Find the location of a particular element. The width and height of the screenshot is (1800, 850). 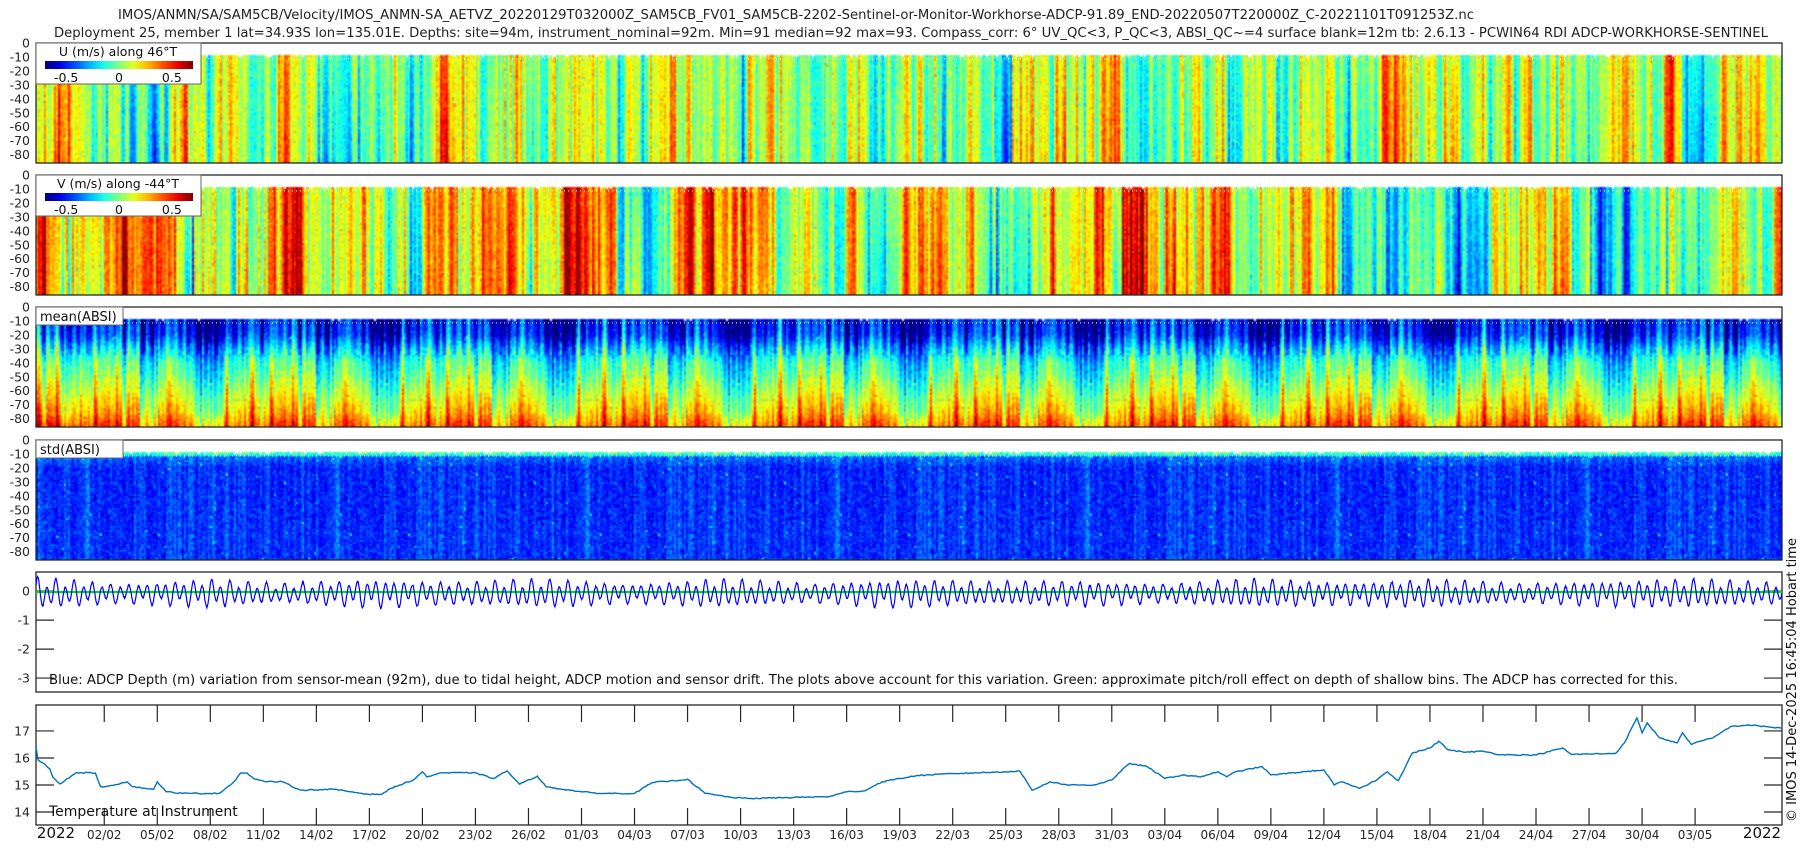

x-tick-label: 03/04 is located at coordinates (1165, 835).